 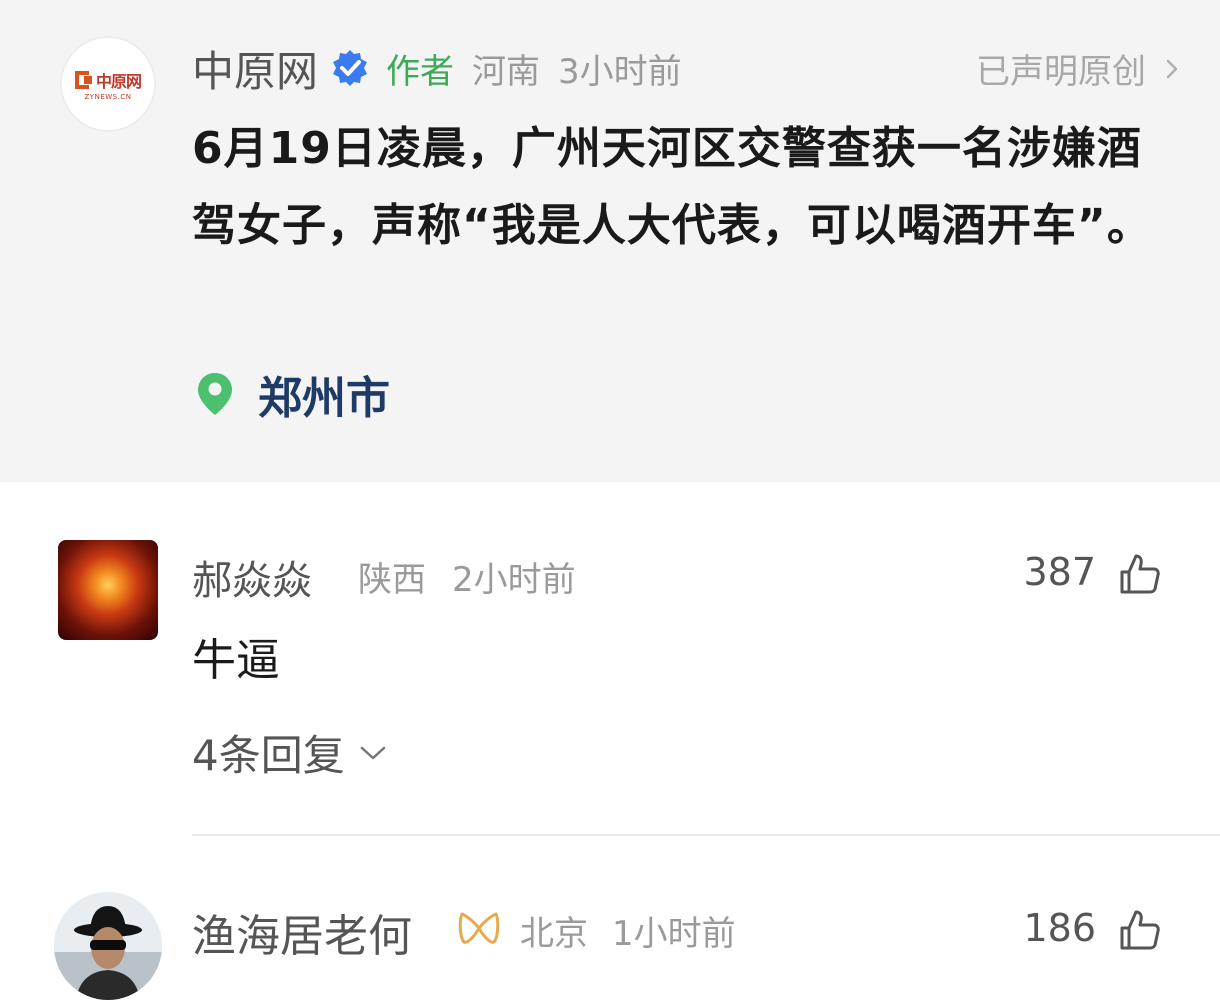 I want to click on replies-label: 4条回复, so click(x=268, y=755).